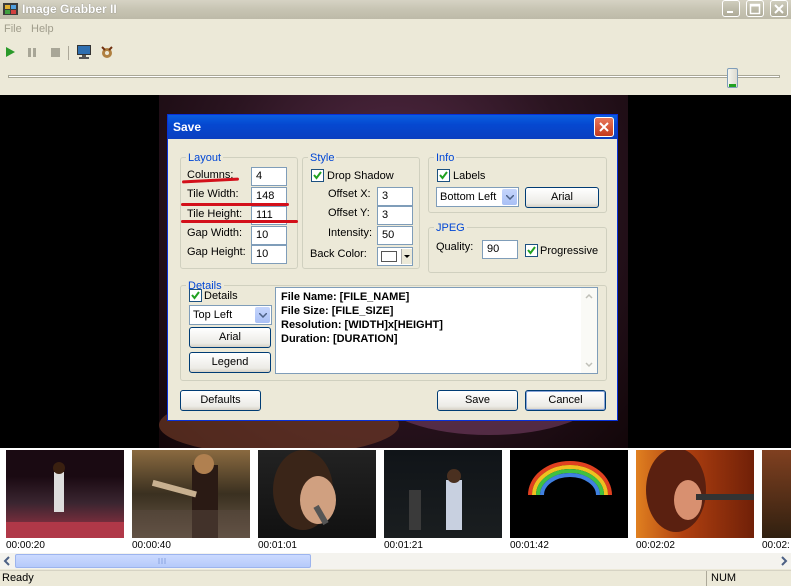 This screenshot has width=791, height=586. I want to click on thumbnail-time: 00:01:21, so click(403, 545).